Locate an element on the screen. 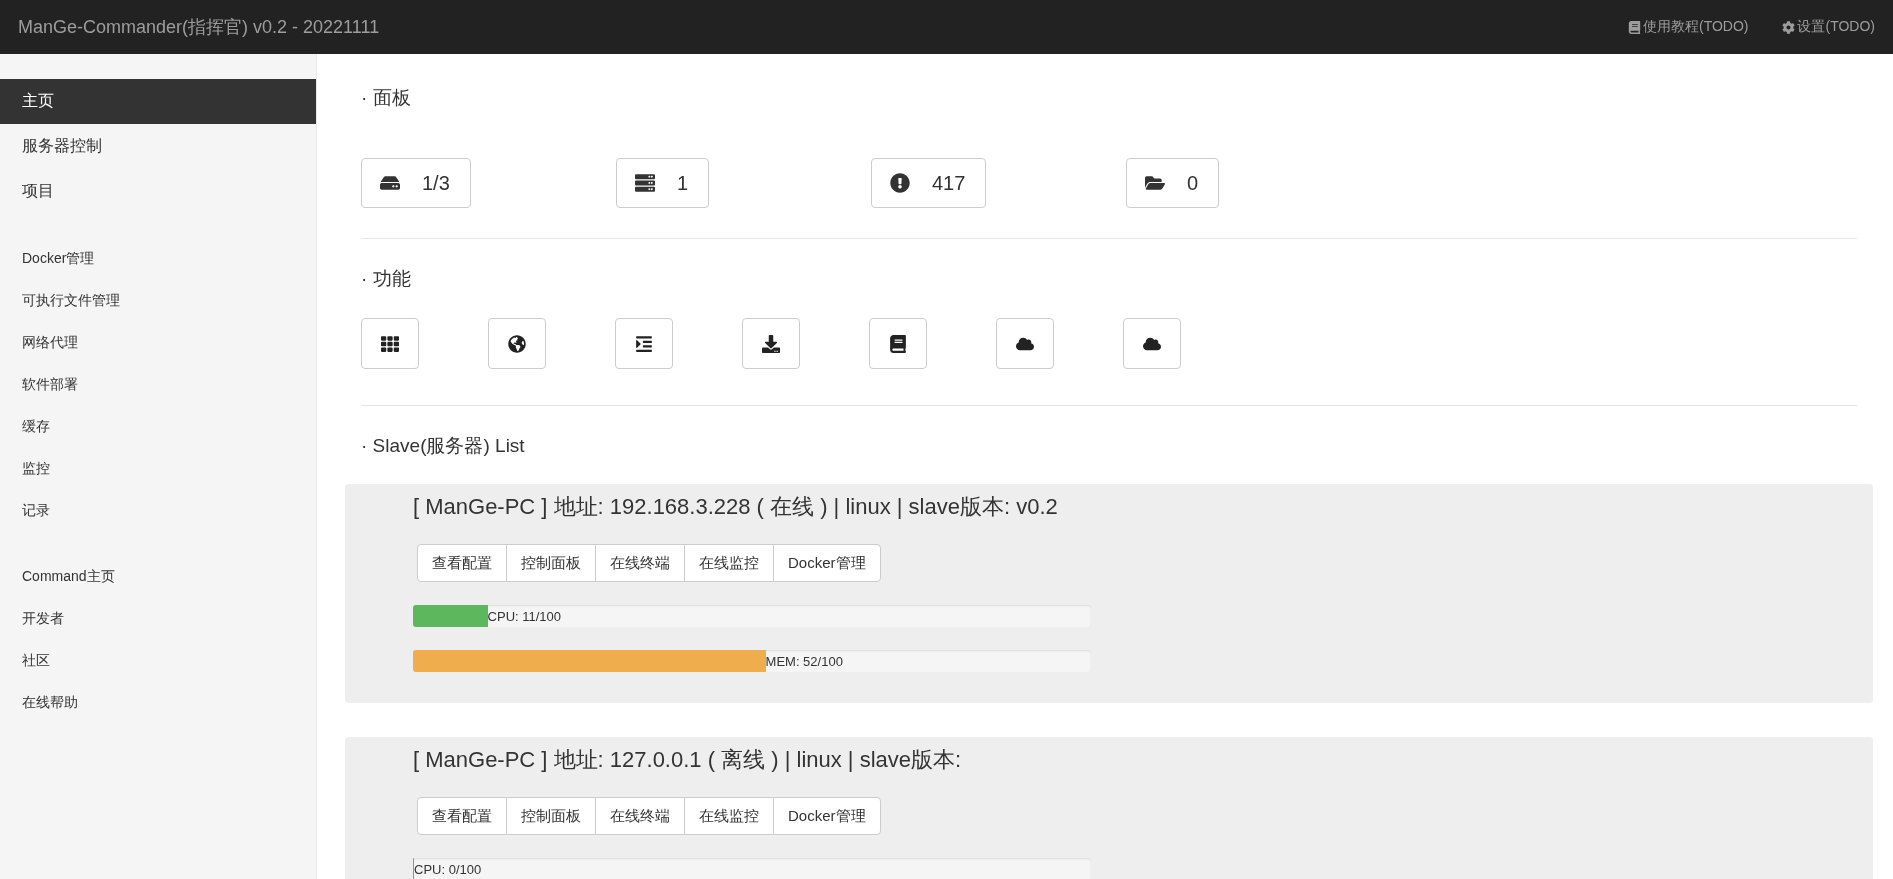 The width and height of the screenshot is (1893, 879). header-link: 设置(TODO) is located at coordinates (1828, 27).